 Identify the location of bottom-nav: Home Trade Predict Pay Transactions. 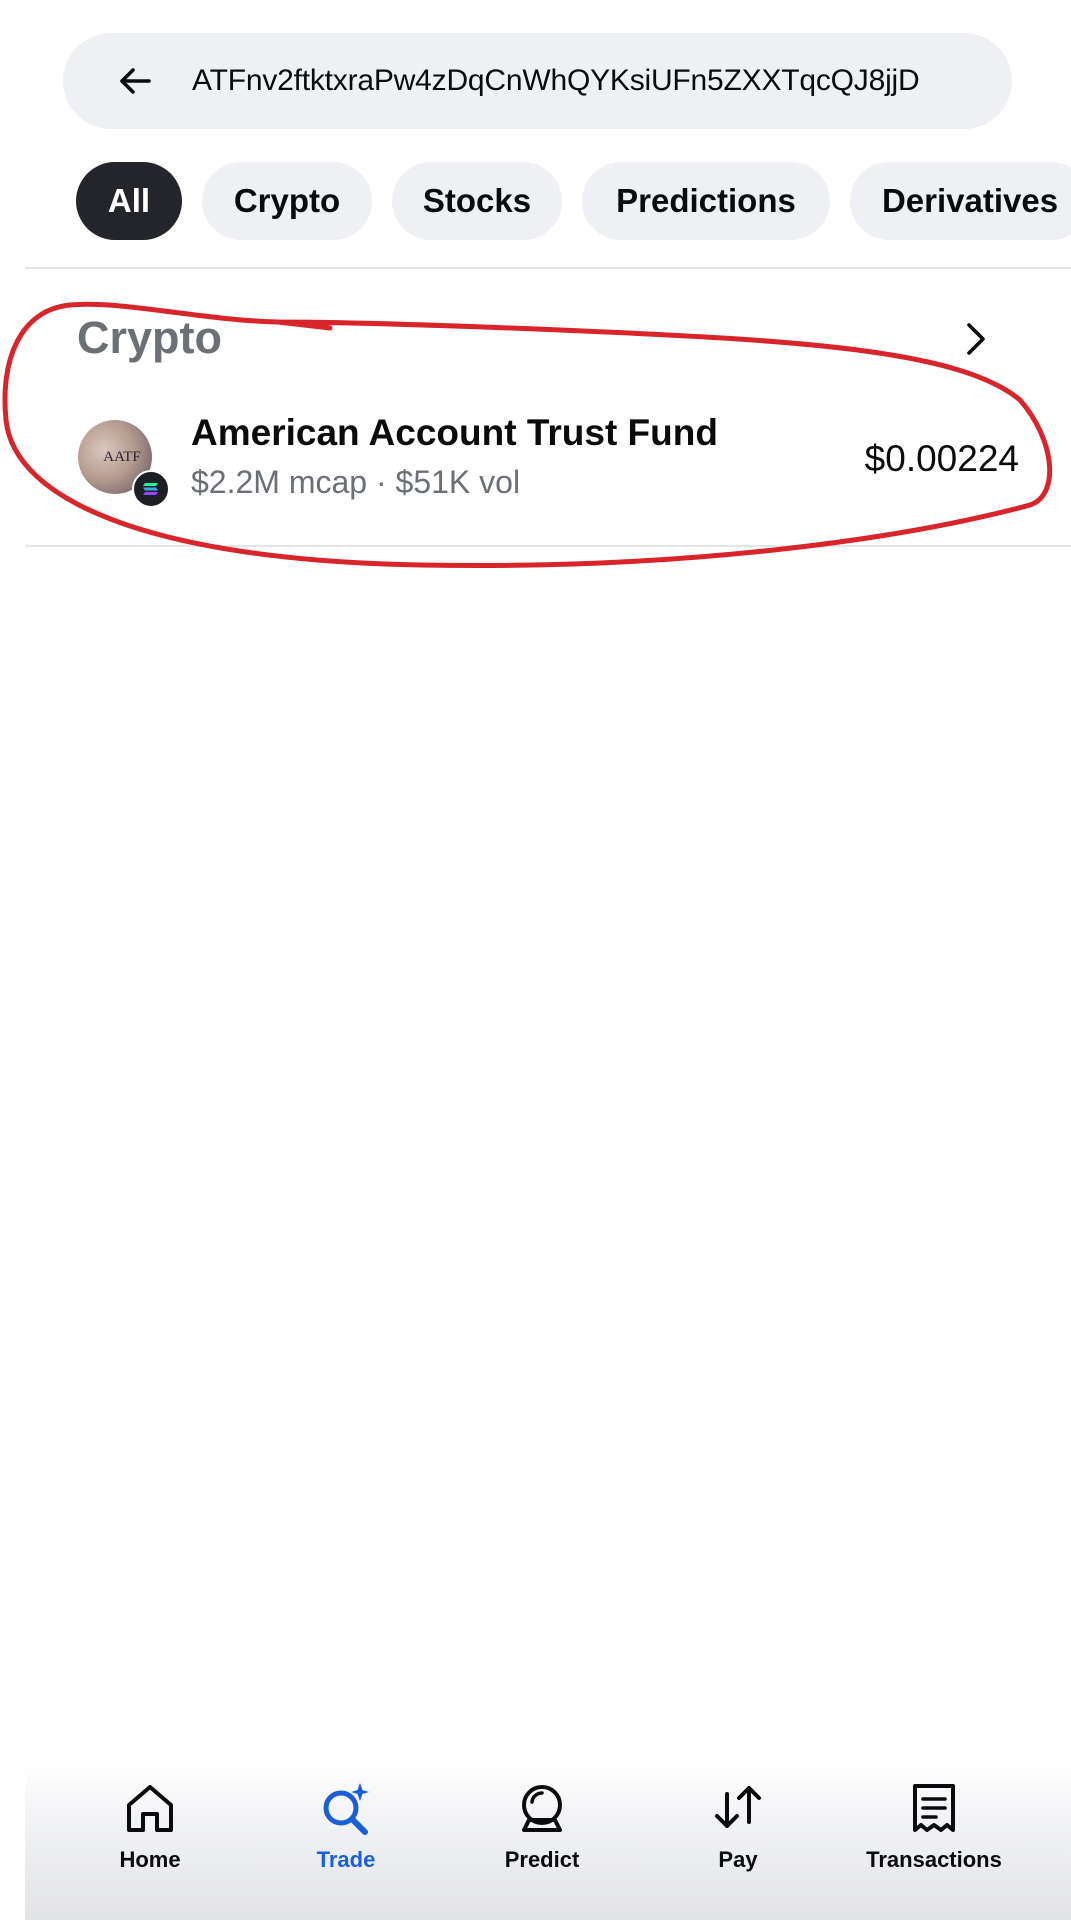
(548, 1840).